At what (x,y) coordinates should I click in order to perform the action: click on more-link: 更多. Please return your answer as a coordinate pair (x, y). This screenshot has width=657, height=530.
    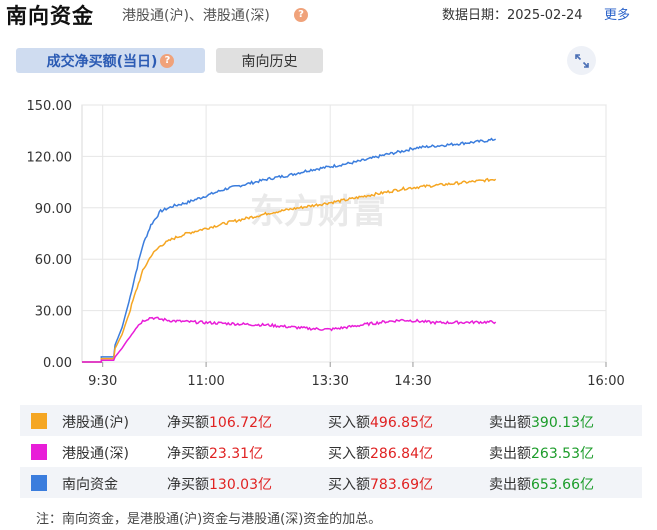
    Looking at the image, I should click on (617, 13).